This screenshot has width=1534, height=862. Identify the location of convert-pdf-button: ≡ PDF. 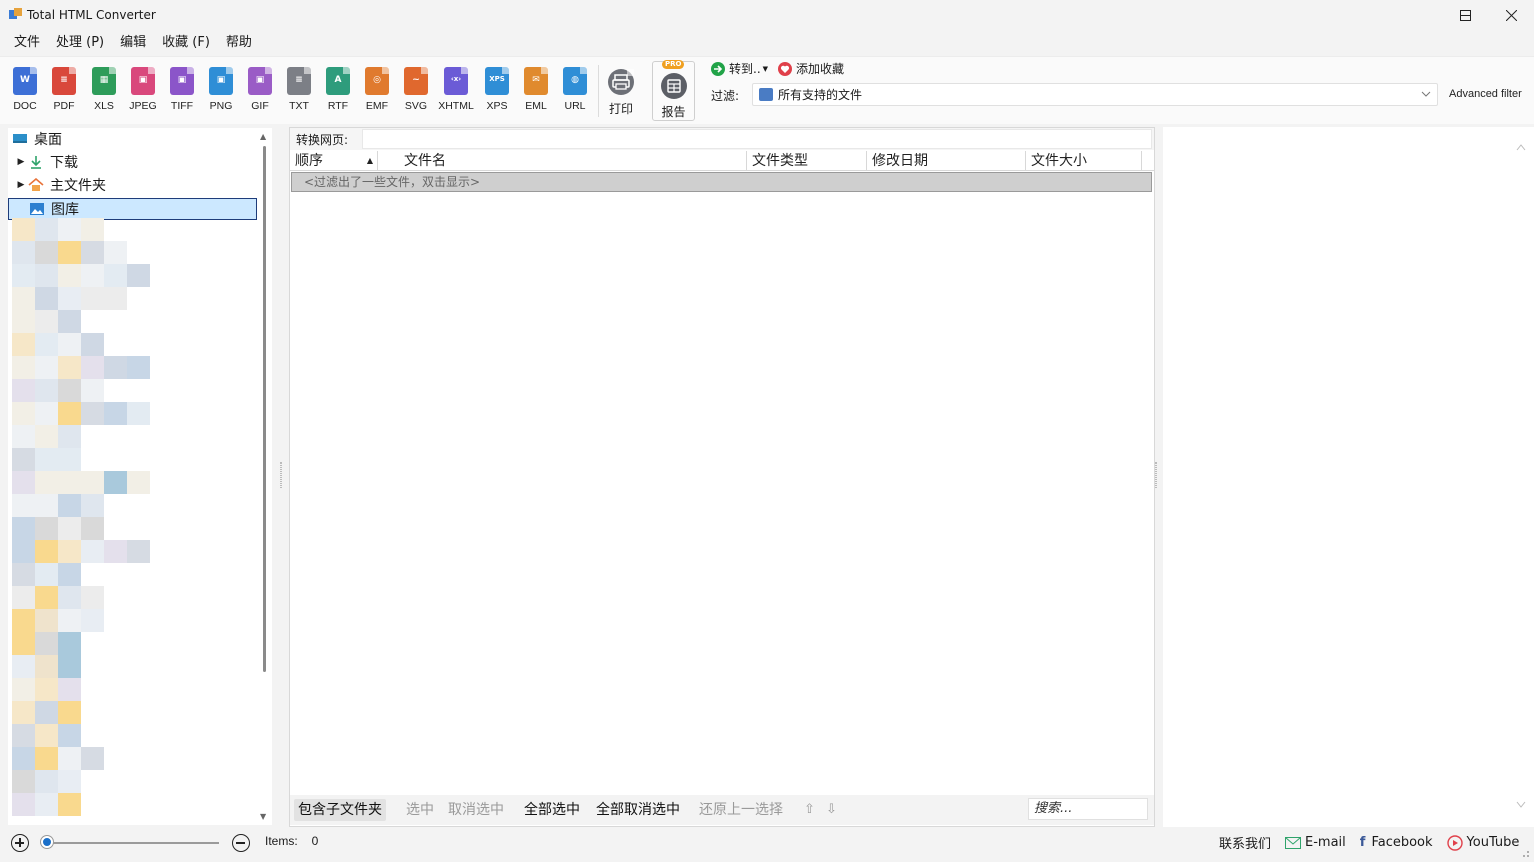
(64, 93).